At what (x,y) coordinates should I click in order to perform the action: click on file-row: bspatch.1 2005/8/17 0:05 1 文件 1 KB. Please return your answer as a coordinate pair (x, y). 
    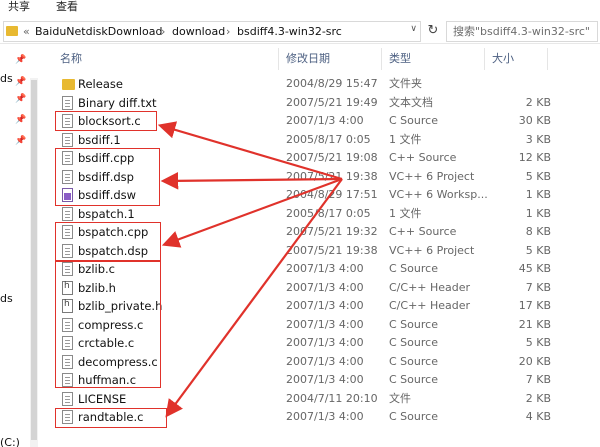
    Looking at the image, I should click on (308, 214).